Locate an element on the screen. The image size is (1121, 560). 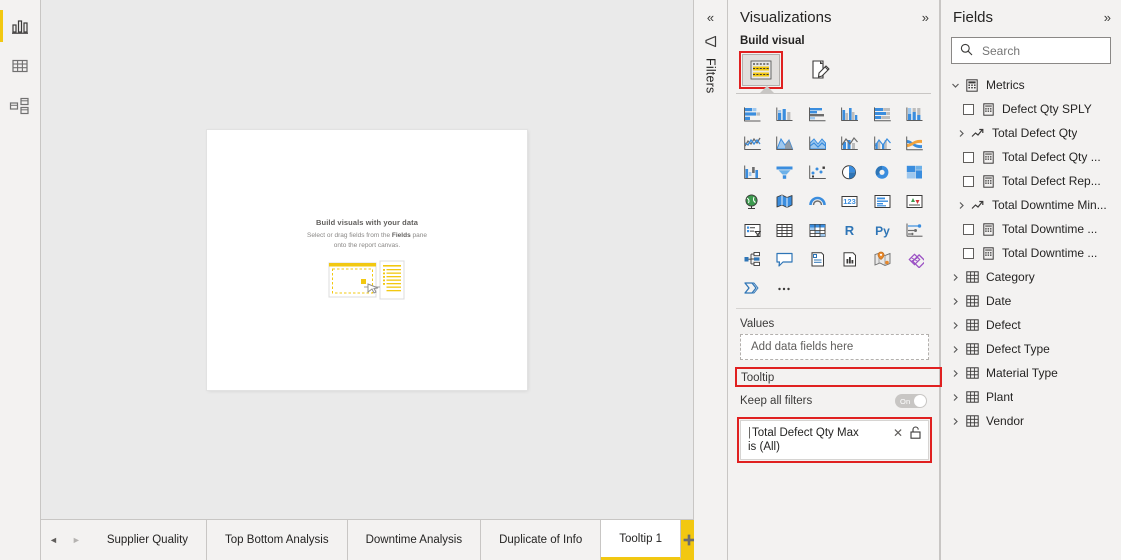
field-tree-item-defect: Defect is located at coordinates (1031, 325).